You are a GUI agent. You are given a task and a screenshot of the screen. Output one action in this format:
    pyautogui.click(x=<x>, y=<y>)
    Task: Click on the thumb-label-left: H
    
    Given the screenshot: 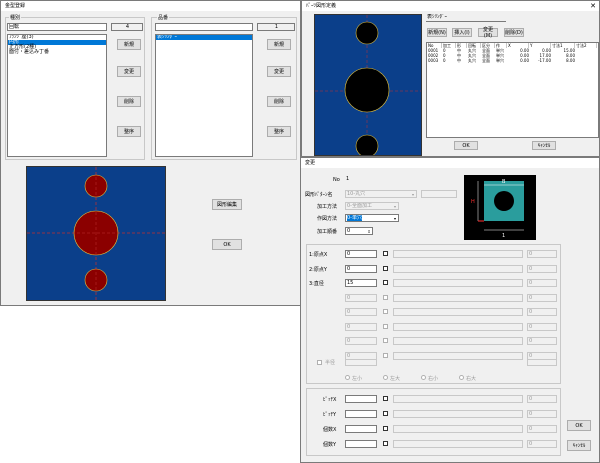 What is the action you would take?
    pyautogui.click(x=473, y=202)
    